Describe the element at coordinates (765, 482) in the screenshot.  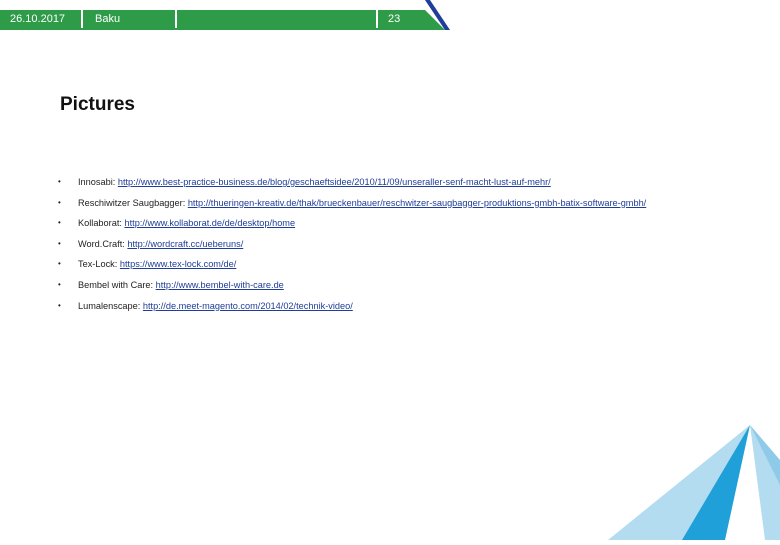
I see `triangle-right-light` at that location.